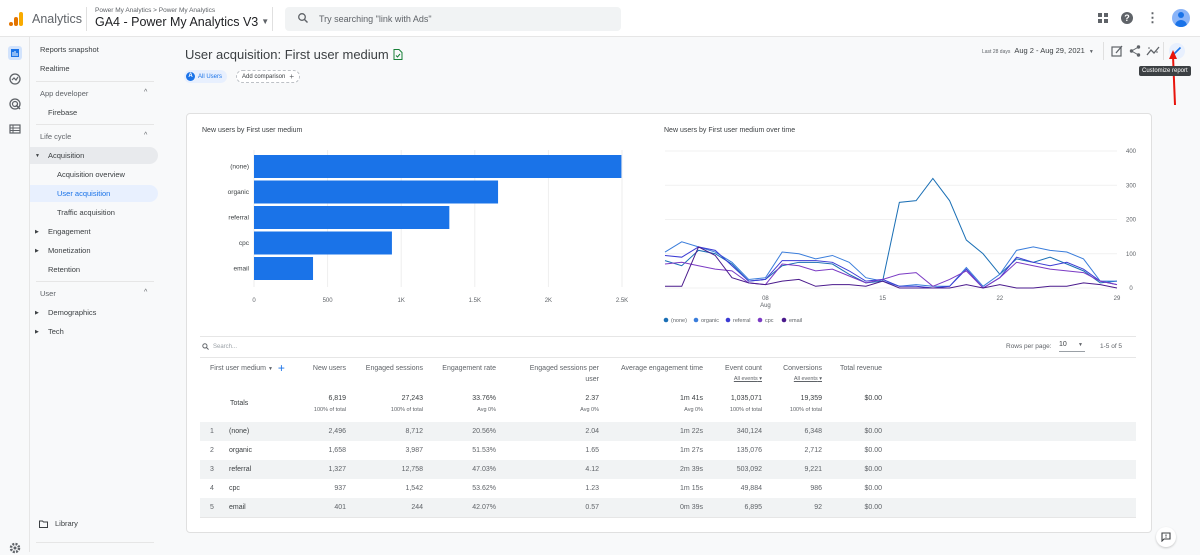  What do you see at coordinates (239, 431) in the screenshot?
I see `row-medium: (none)` at bounding box center [239, 431].